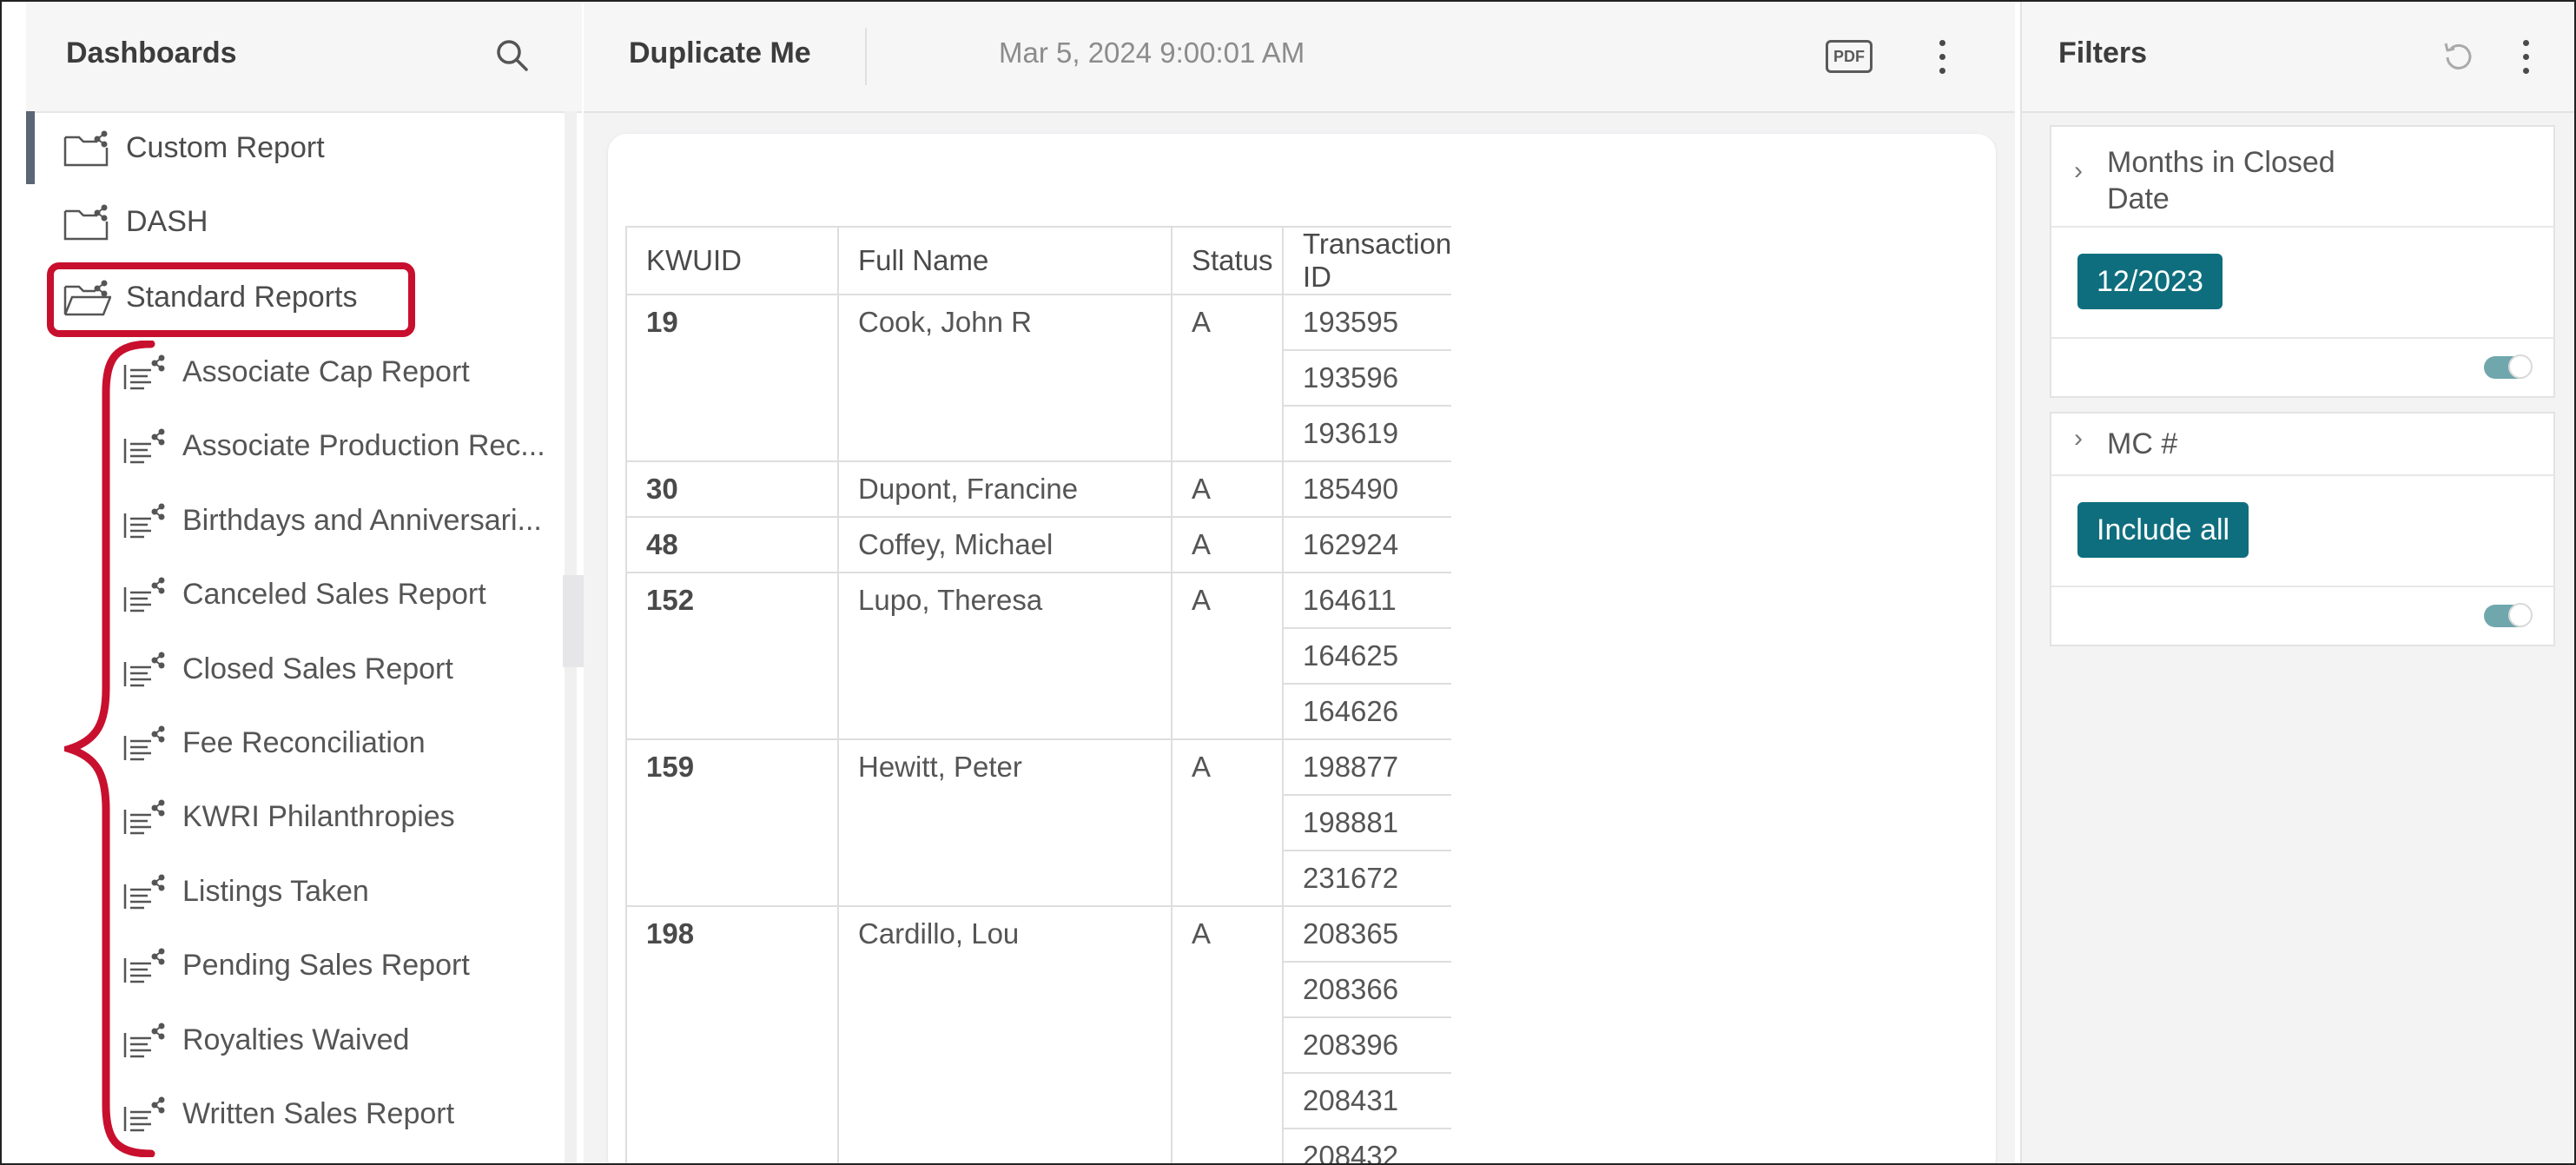 This screenshot has width=2576, height=1165. What do you see at coordinates (304, 742) in the screenshot?
I see `sidebar-subitem-label: Fee Reconciliation` at bounding box center [304, 742].